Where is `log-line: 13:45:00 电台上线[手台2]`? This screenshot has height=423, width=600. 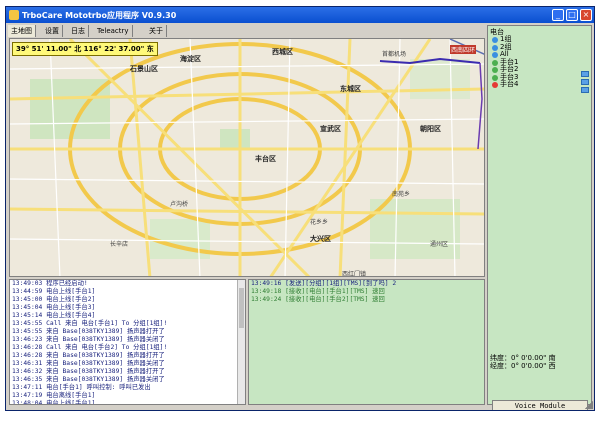 log-line: 13:45:00 电台上线[手台2] is located at coordinates (54, 299).